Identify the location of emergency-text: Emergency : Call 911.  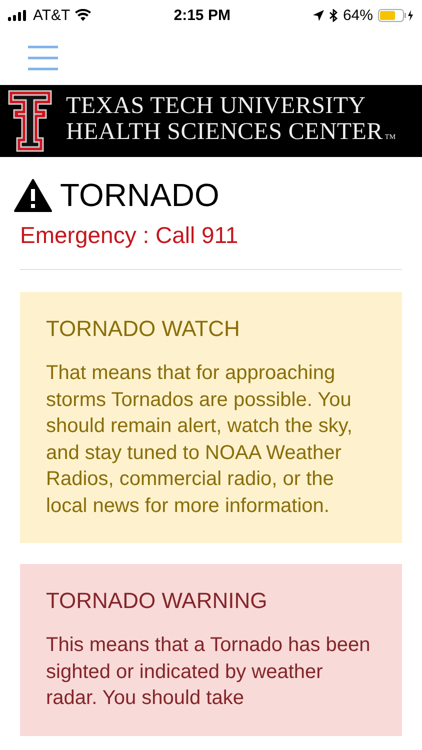
(130, 235).